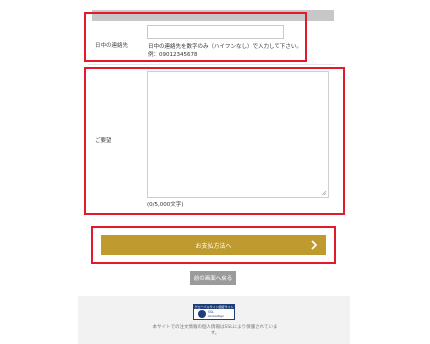 This screenshot has height=344, width=430. What do you see at coordinates (214, 312) in the screenshot?
I see `ssl-seal: グローバルサイン認証サイト SSL GlobalSign` at bounding box center [214, 312].